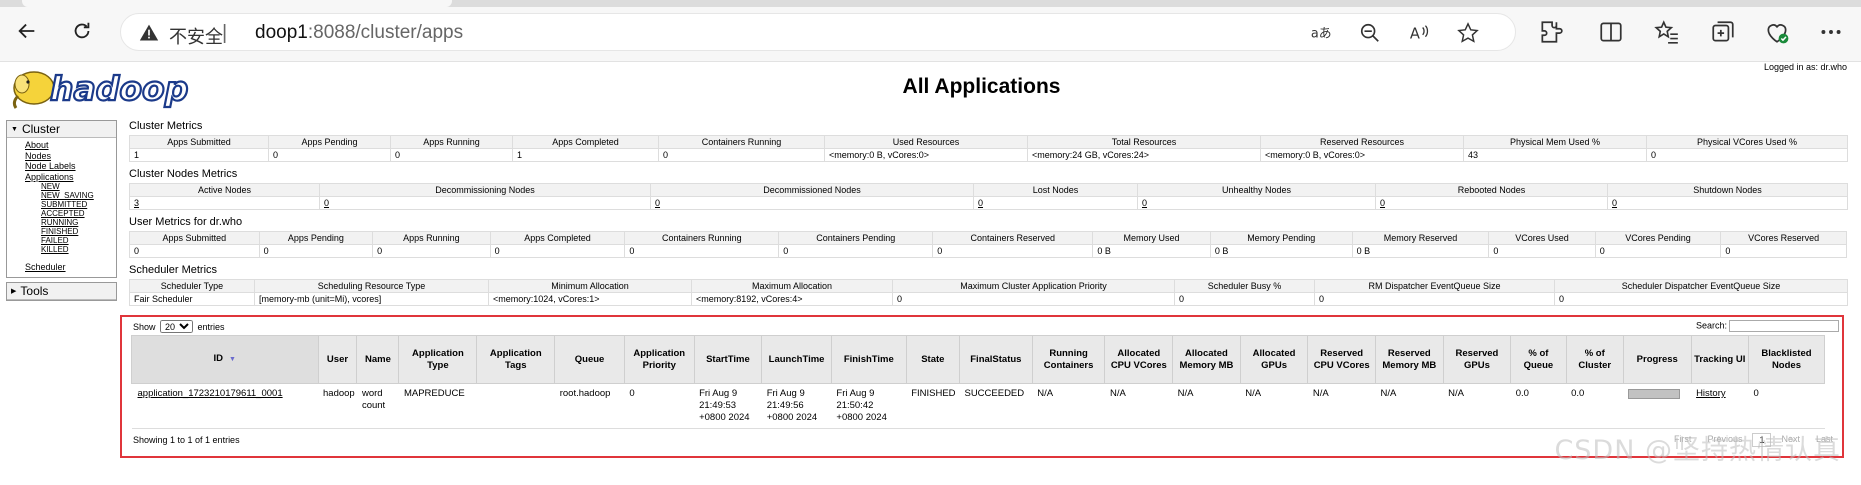  I want to click on zoom-out-icon, so click(1370, 33).